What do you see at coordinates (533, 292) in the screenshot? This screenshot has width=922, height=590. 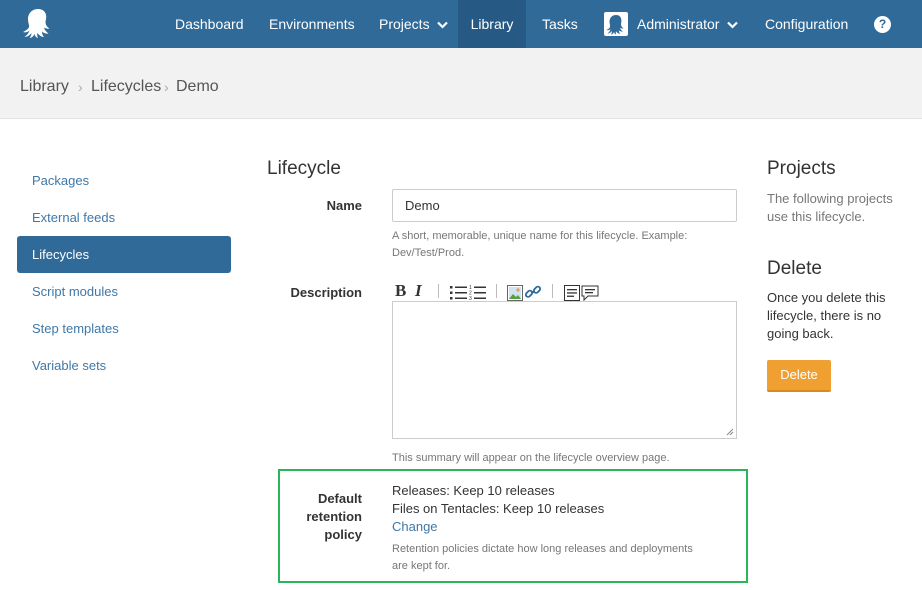 I see `link-icon` at bounding box center [533, 292].